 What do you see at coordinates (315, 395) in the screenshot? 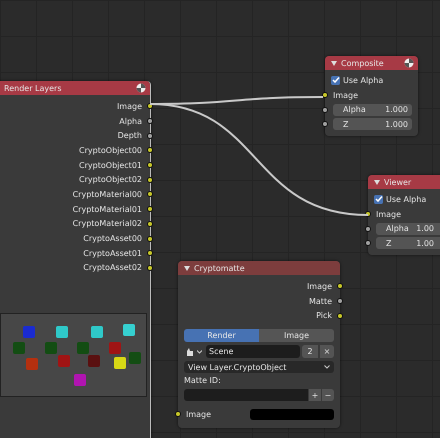
I see `add-button: +` at bounding box center [315, 395].